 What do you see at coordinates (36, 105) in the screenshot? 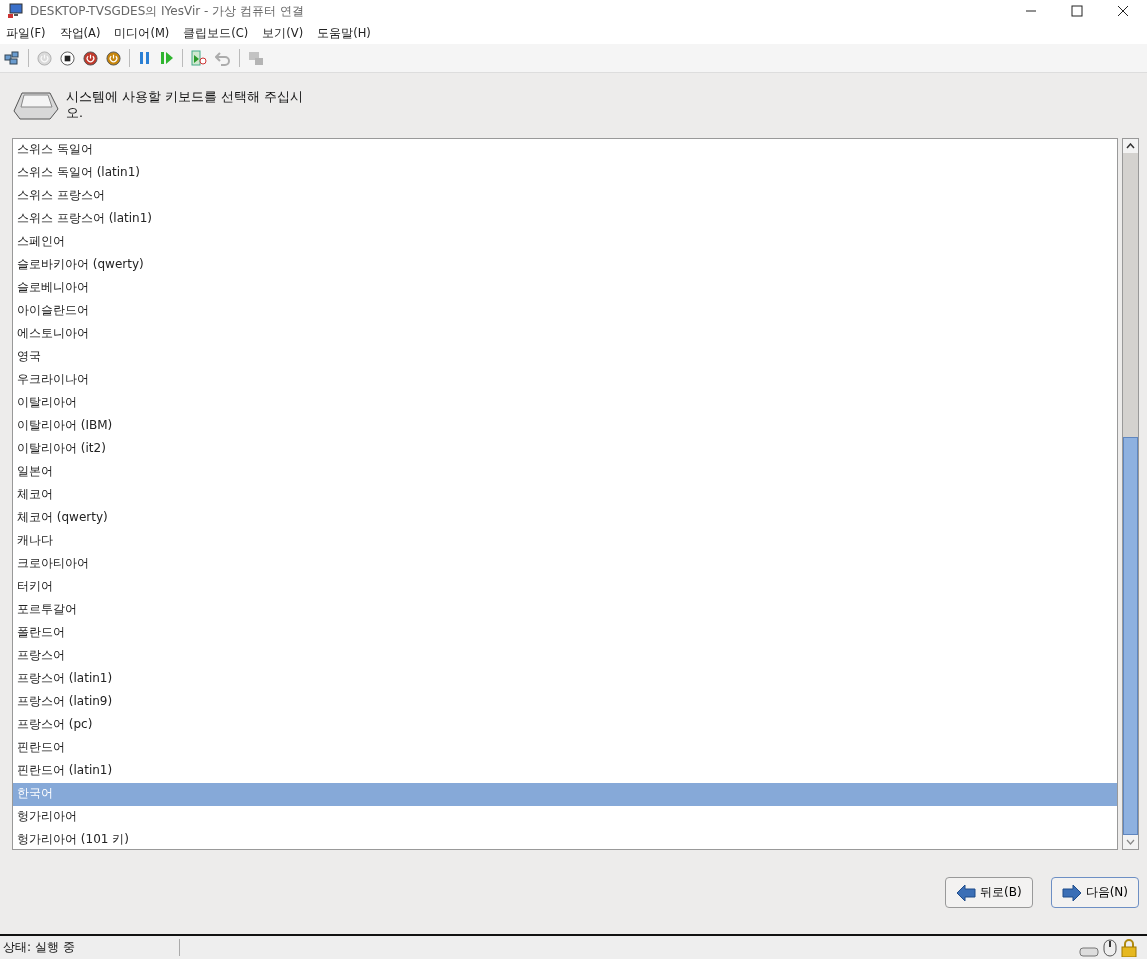
I see `keyboard-key-icon` at bounding box center [36, 105].